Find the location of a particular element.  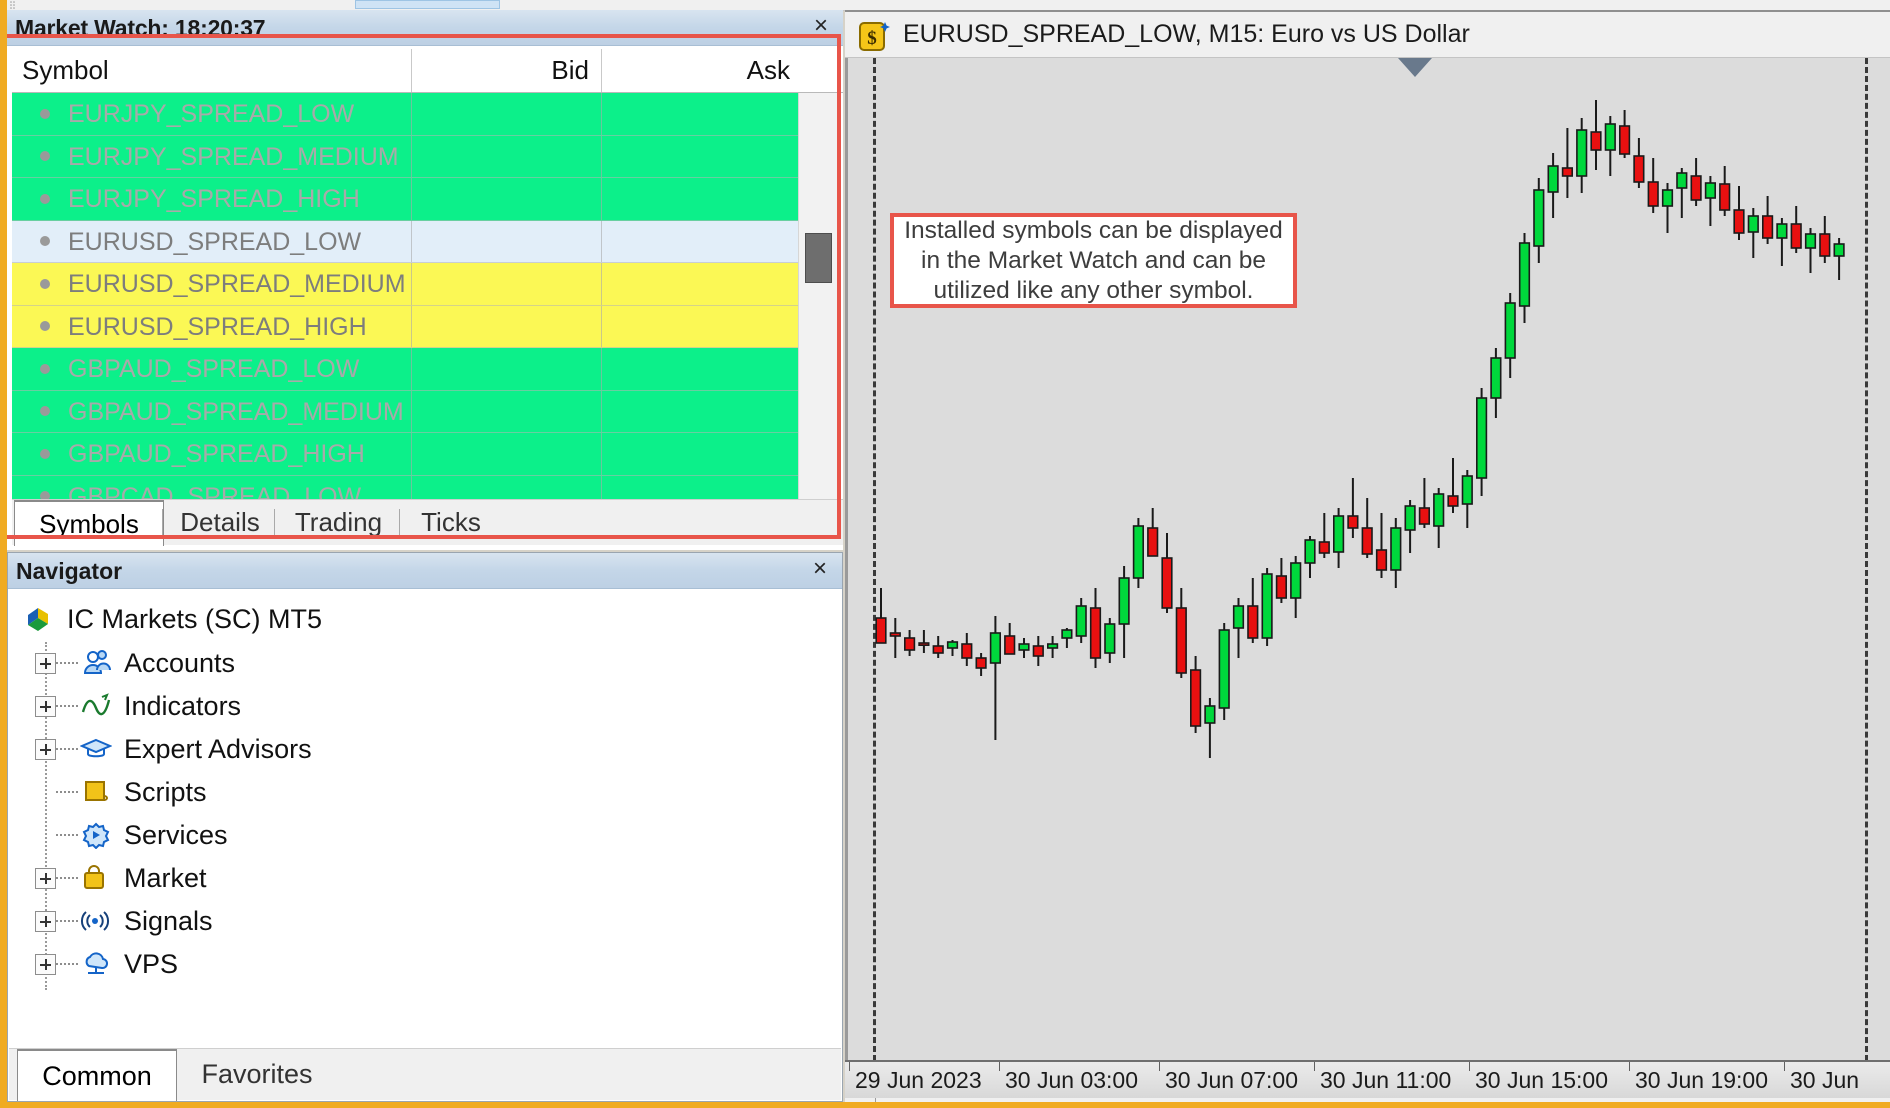

tab-trading: Trading is located at coordinates (338, 523).